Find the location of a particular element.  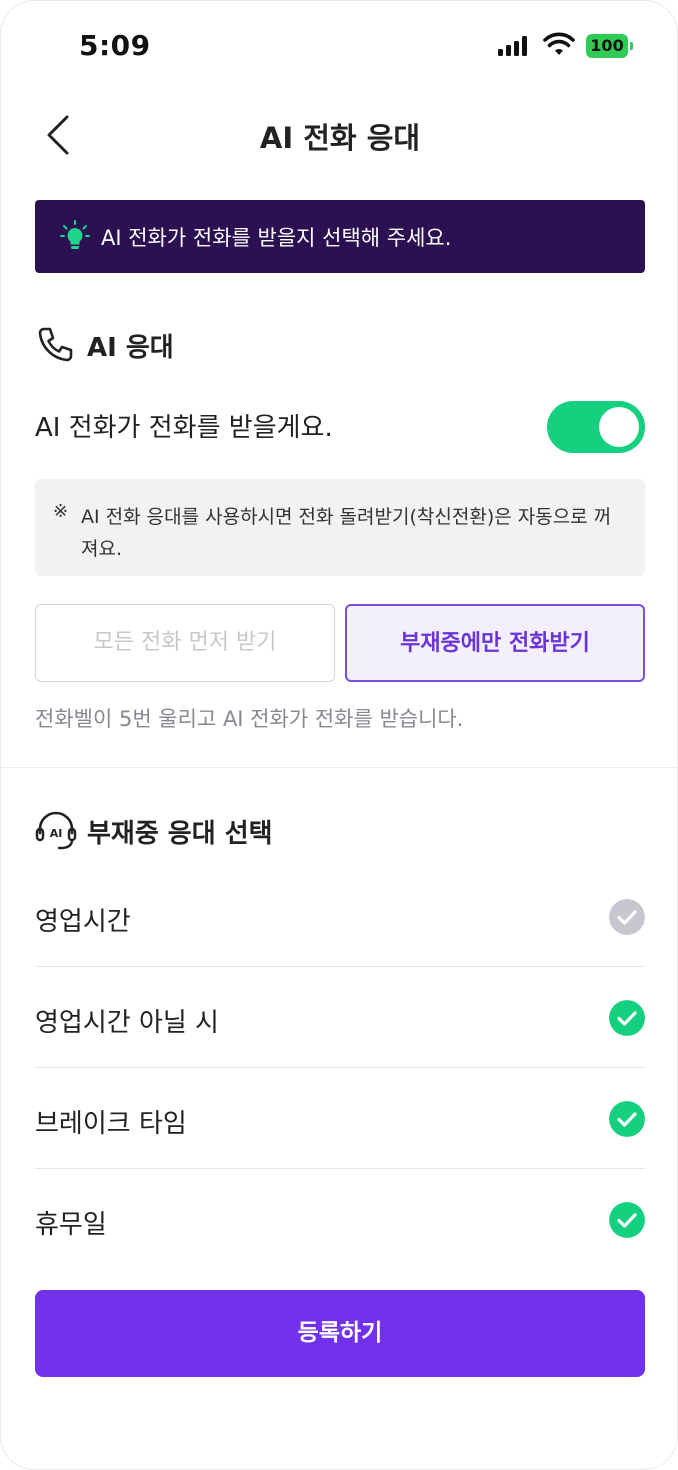

absence-title: 부재중 응대 선택 is located at coordinates (180, 834).